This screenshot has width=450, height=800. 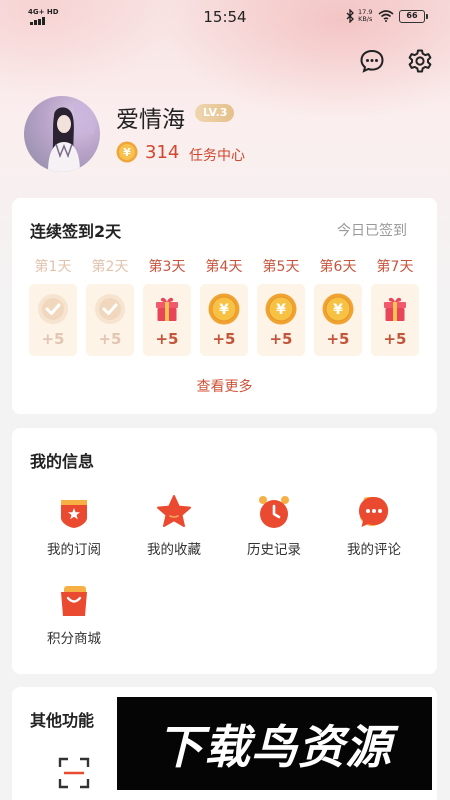 I want to click on checkin-day: 第4天 ¥ +5, so click(x=224, y=308).